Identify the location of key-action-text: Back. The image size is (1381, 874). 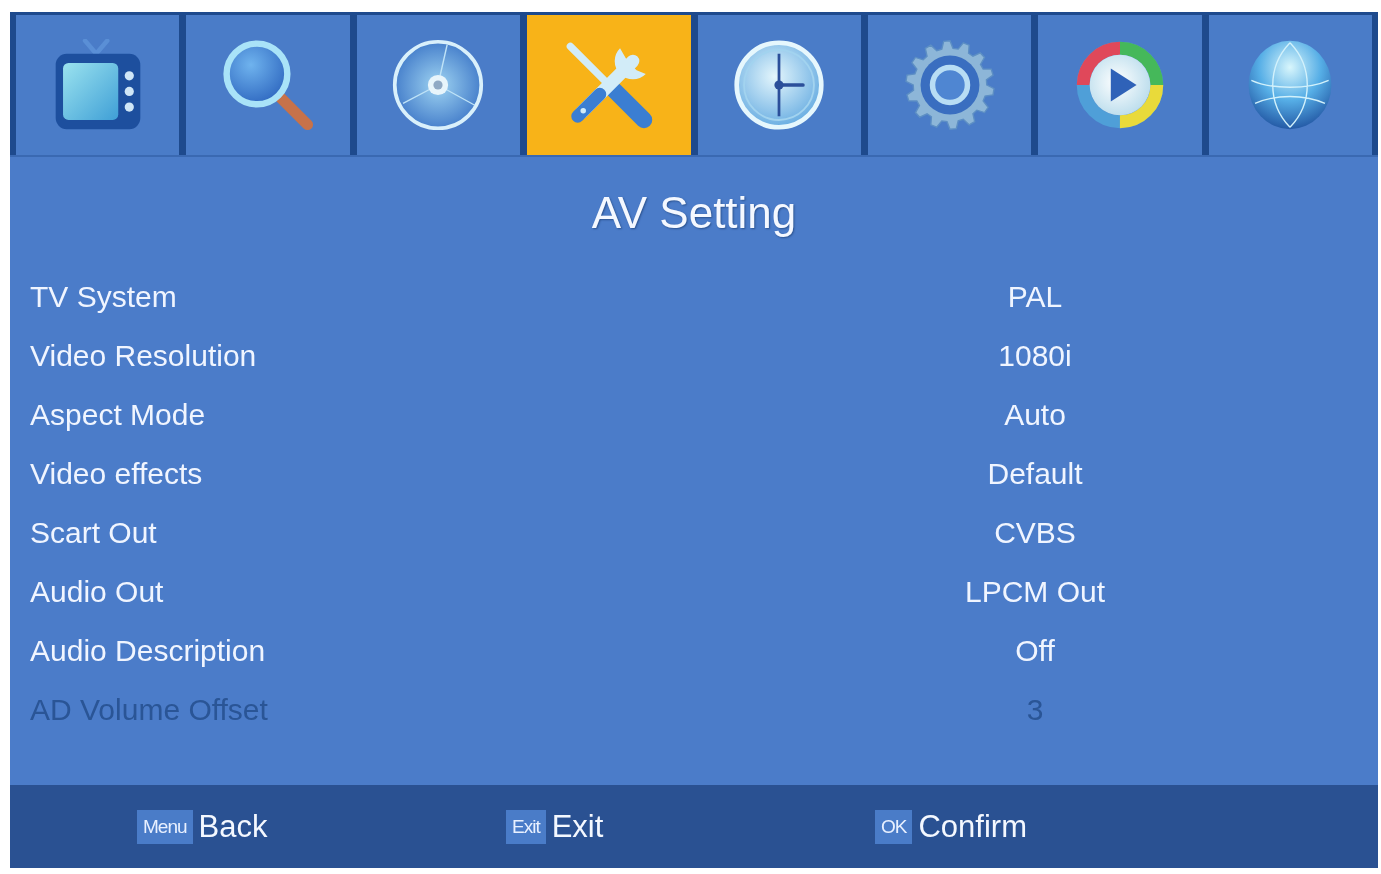
(233, 826).